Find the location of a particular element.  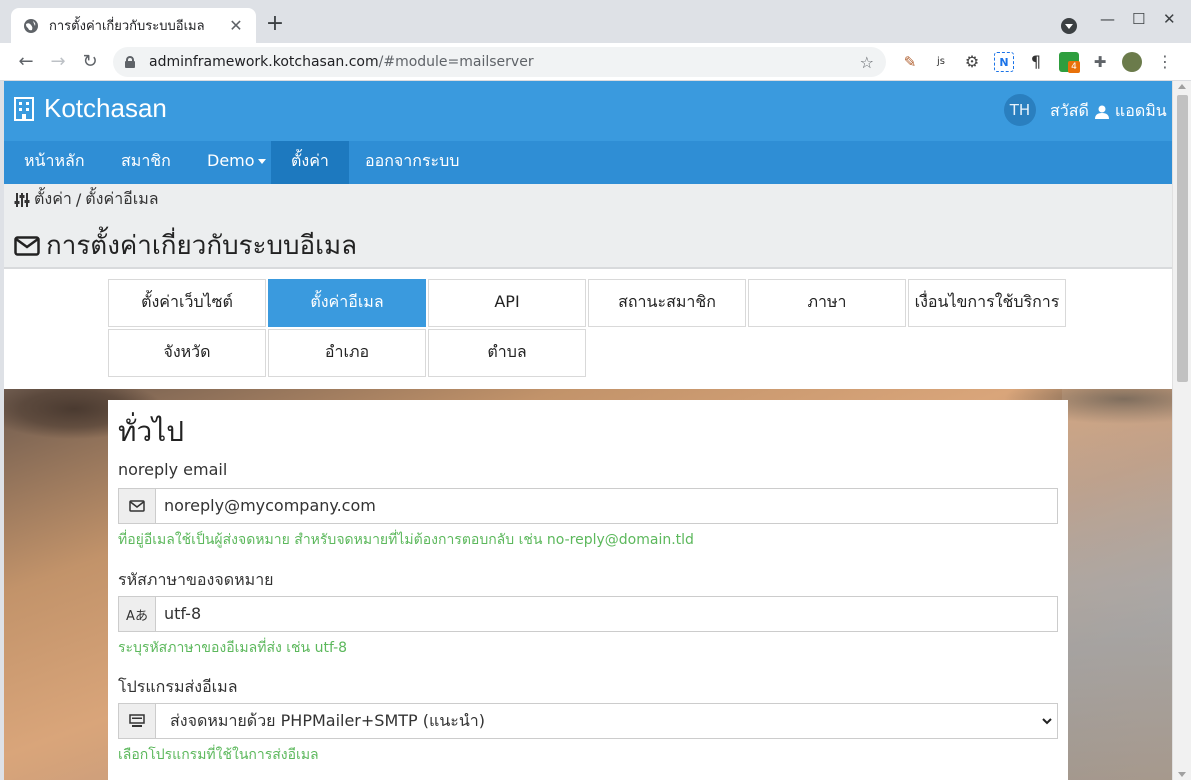

server-icon is located at coordinates (137, 720).